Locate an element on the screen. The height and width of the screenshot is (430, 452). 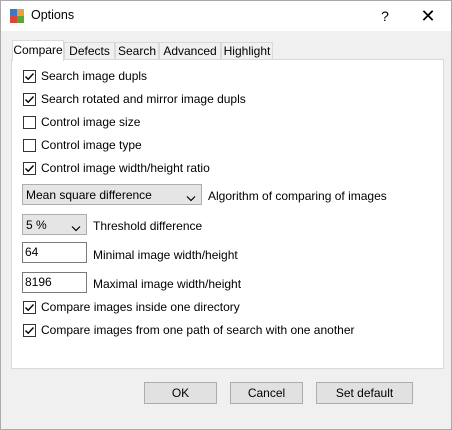
set-default-button: Set default is located at coordinates (364, 393).